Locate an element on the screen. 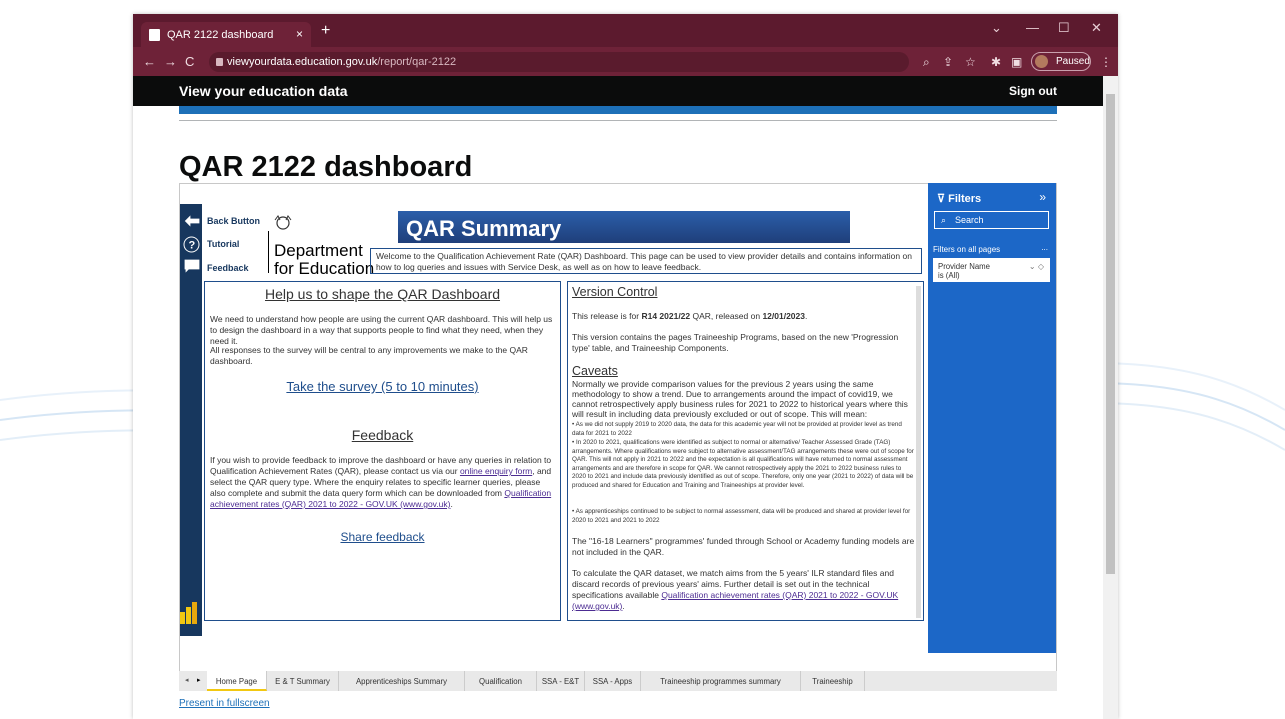 This screenshot has height=719, width=1285. speech-bubble-icon is located at coordinates (192, 266).